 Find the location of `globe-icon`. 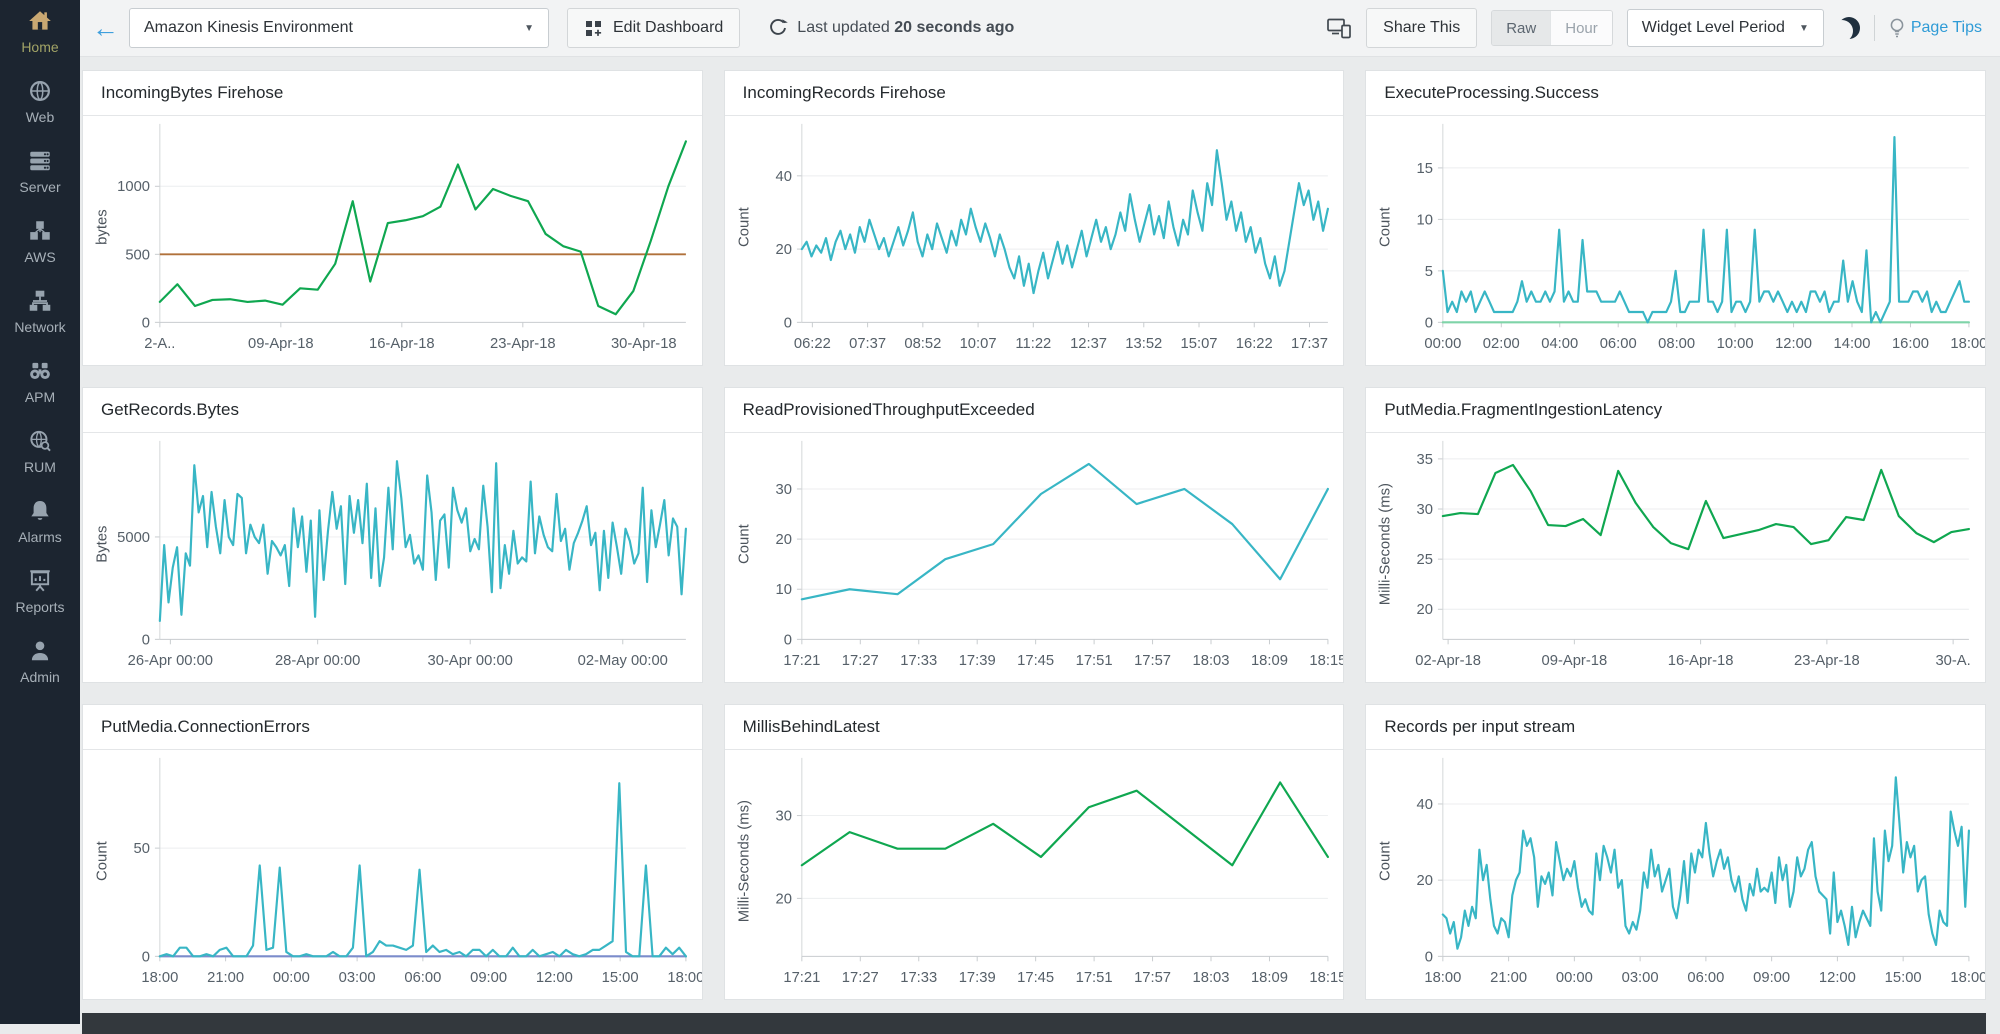

globe-icon is located at coordinates (40, 91).